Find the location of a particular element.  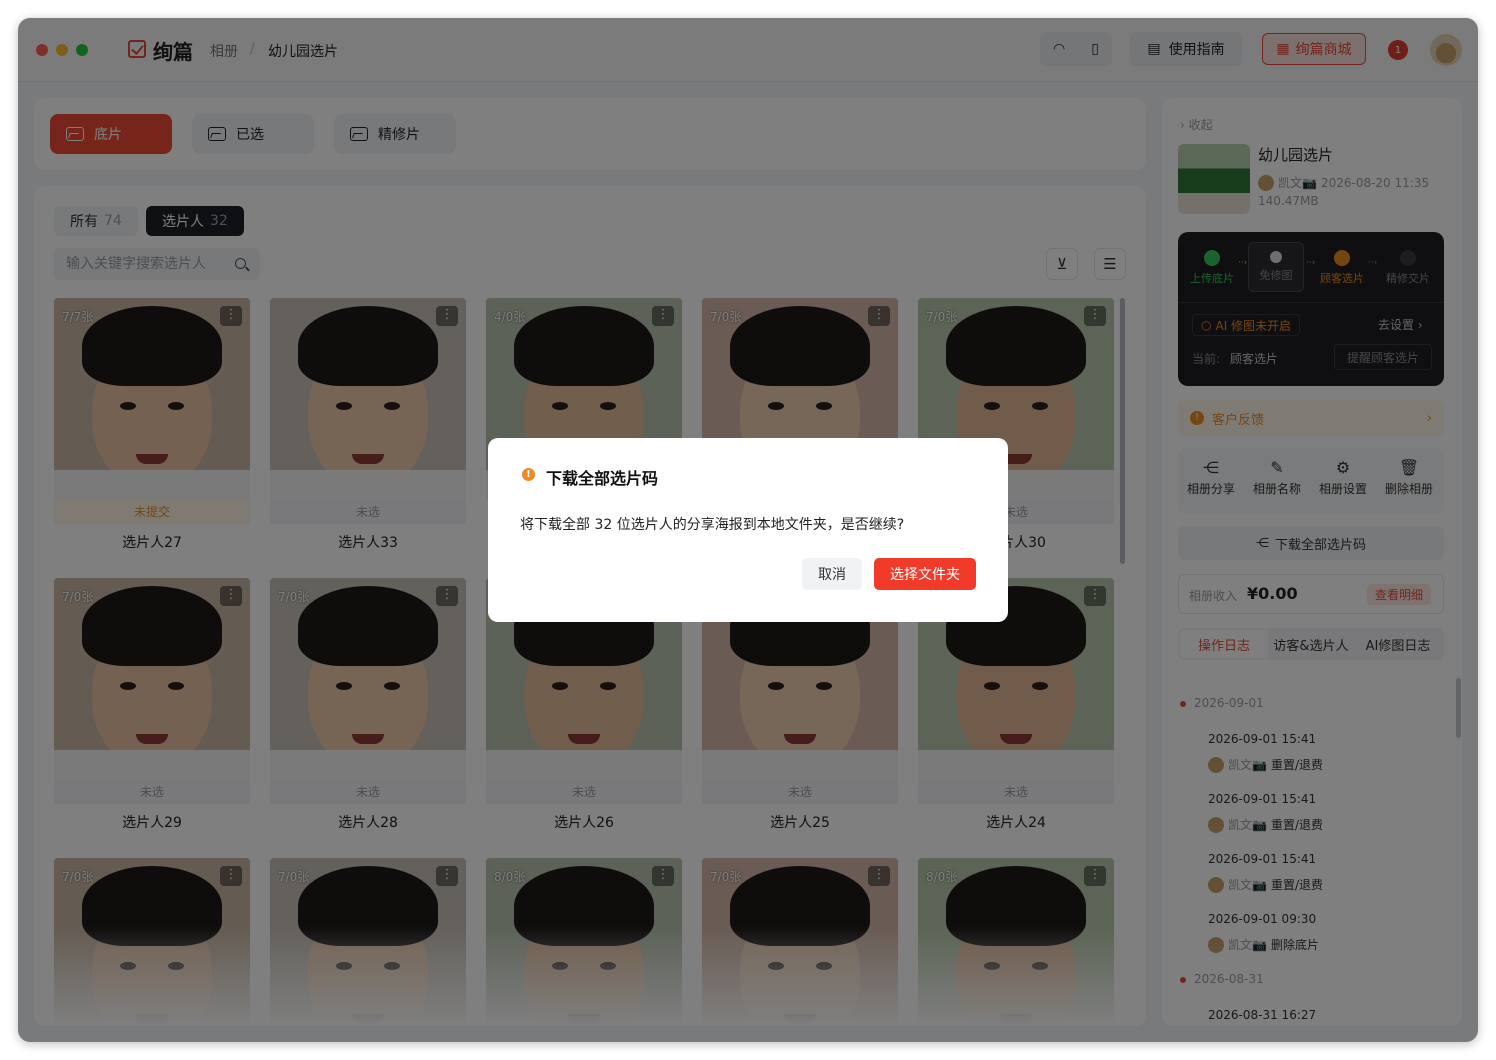

warning-icon: ! is located at coordinates (528, 474).